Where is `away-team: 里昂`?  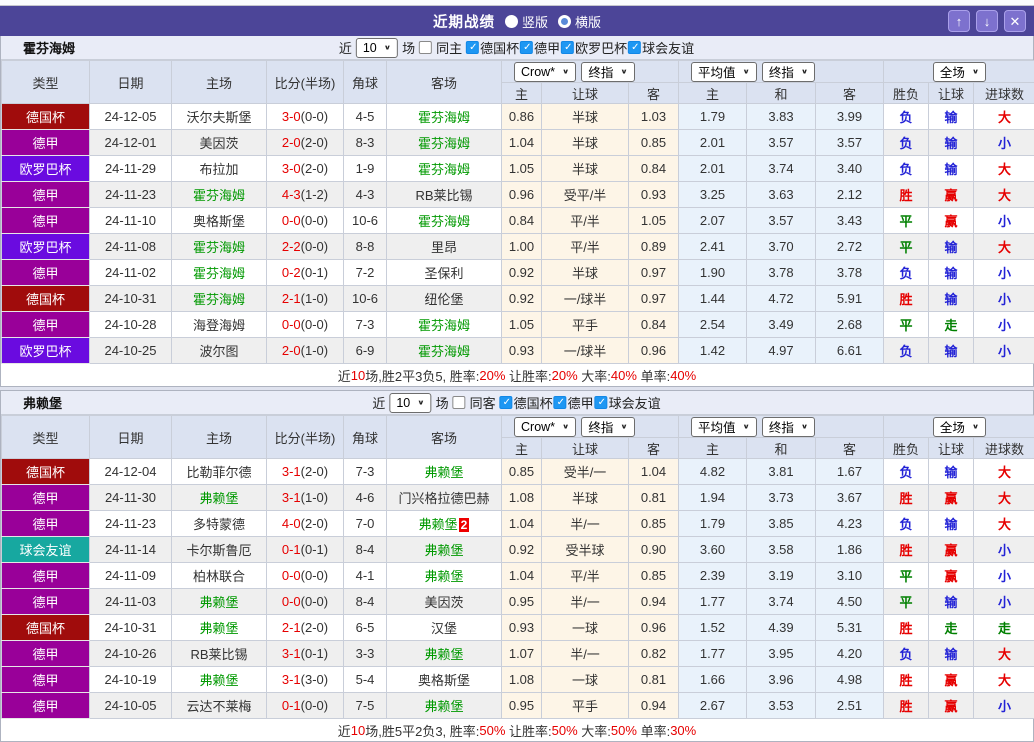
away-team: 里昂 is located at coordinates (444, 247).